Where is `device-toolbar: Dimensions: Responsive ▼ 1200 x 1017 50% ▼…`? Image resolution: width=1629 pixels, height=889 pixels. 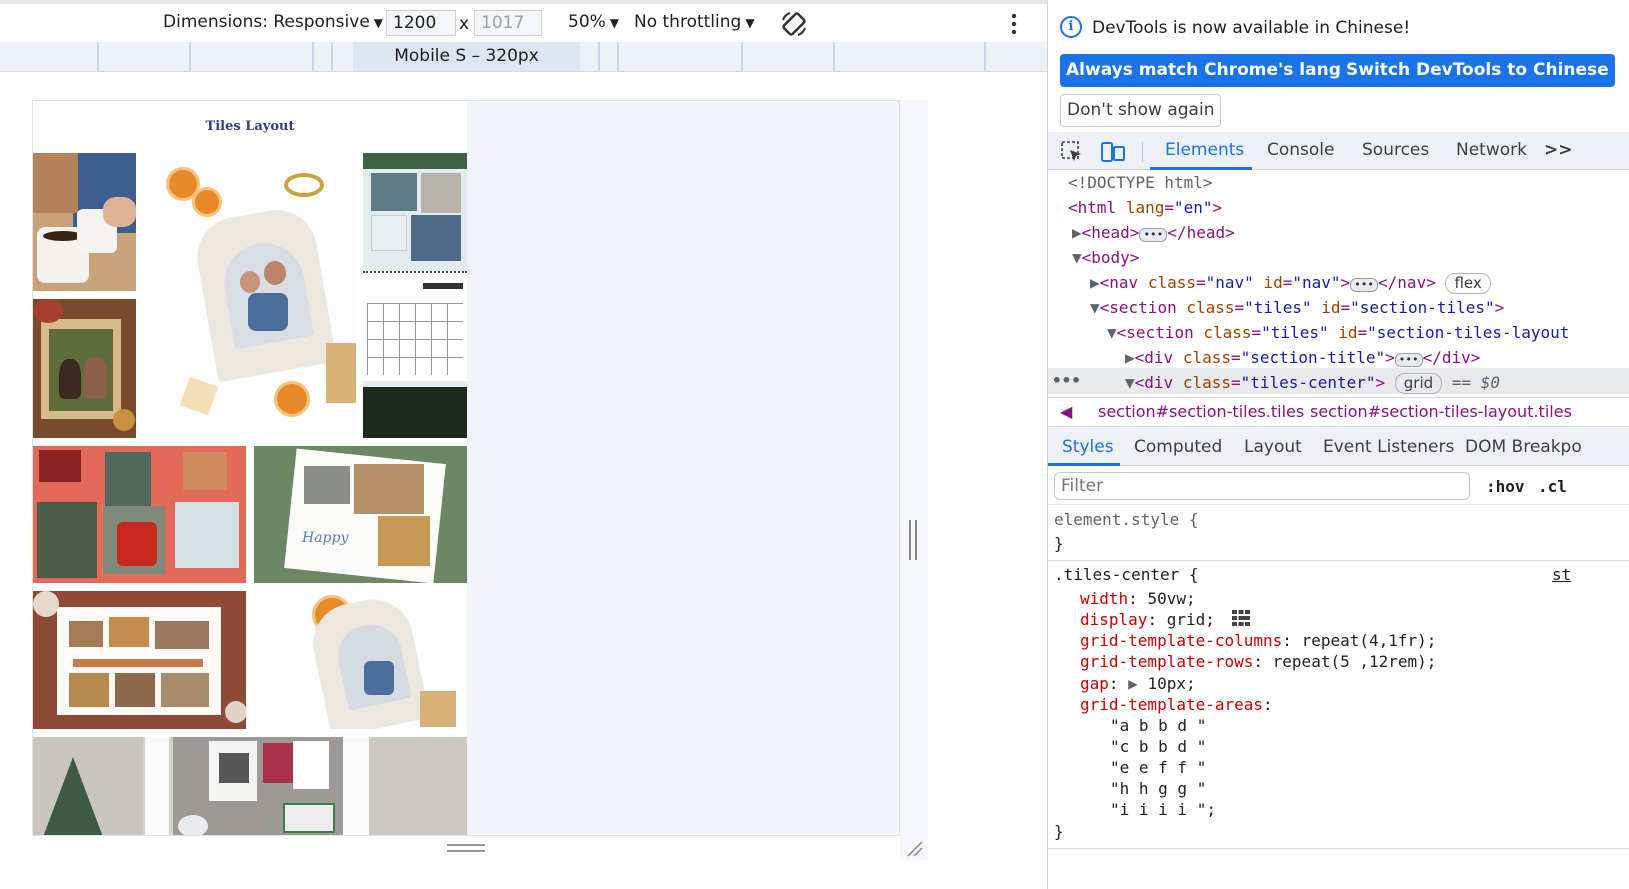 device-toolbar: Dimensions: Responsive ▼ 1200 x 1017 50% ▼… is located at coordinates (523, 23).